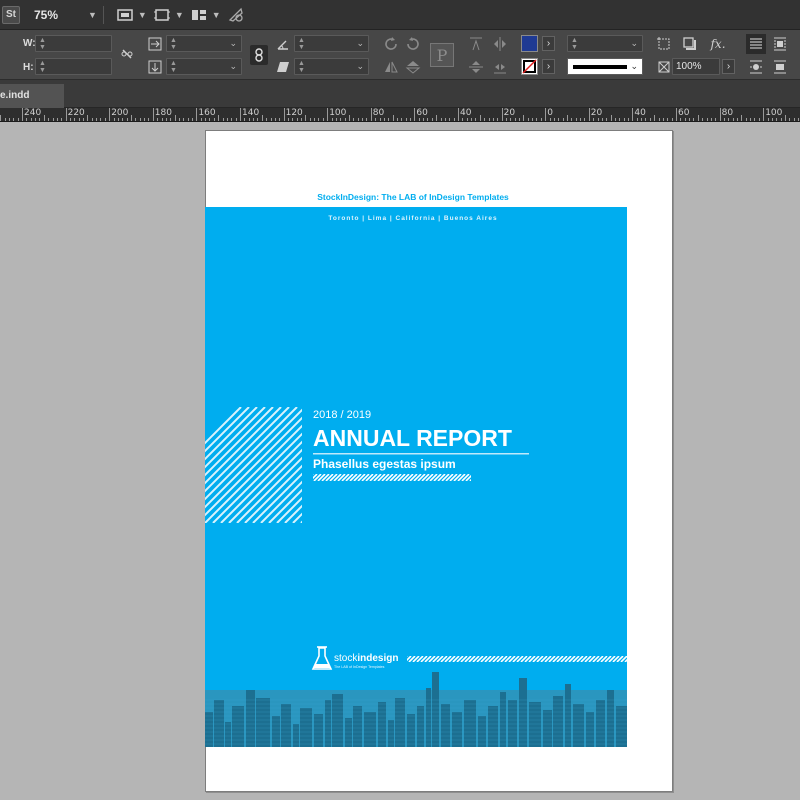 The height and width of the screenshot is (800, 800). Describe the element at coordinates (142, 15) in the screenshot. I see `screen-mode-chevron-icon: ▼` at that location.